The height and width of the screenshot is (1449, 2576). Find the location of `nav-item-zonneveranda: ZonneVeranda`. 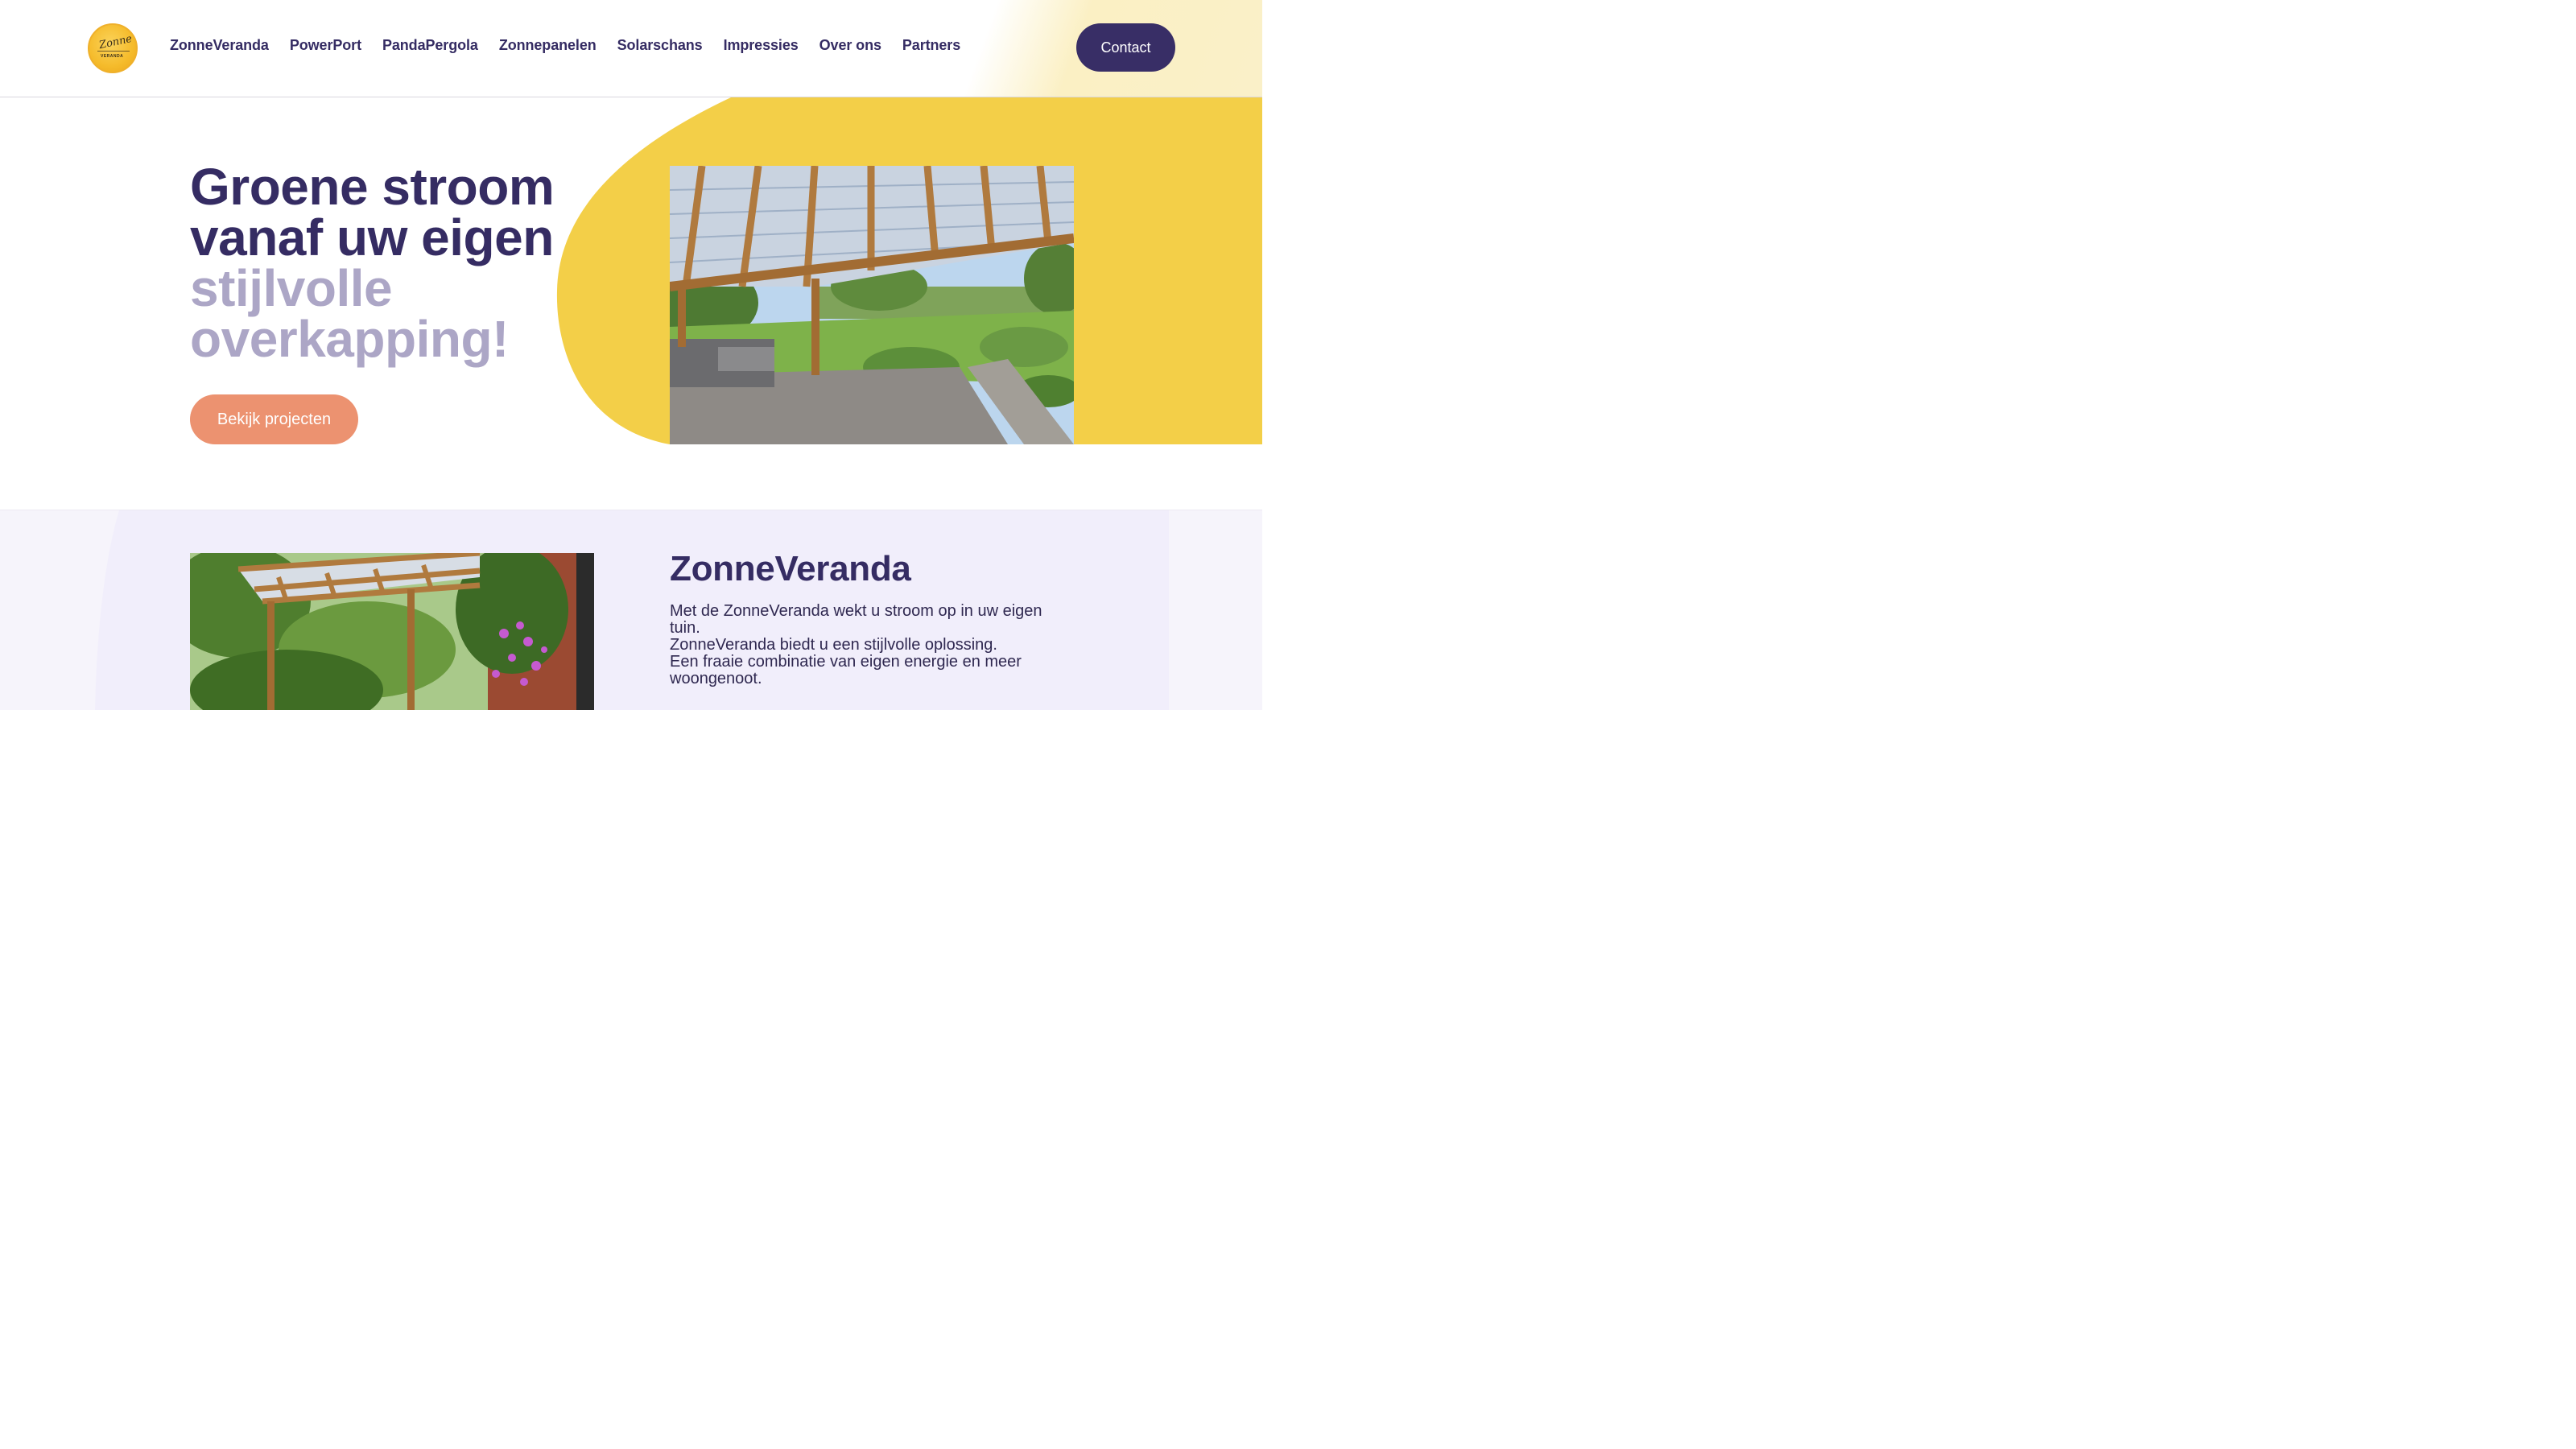

nav-item-zonneveranda: ZonneVeranda is located at coordinates (219, 45).